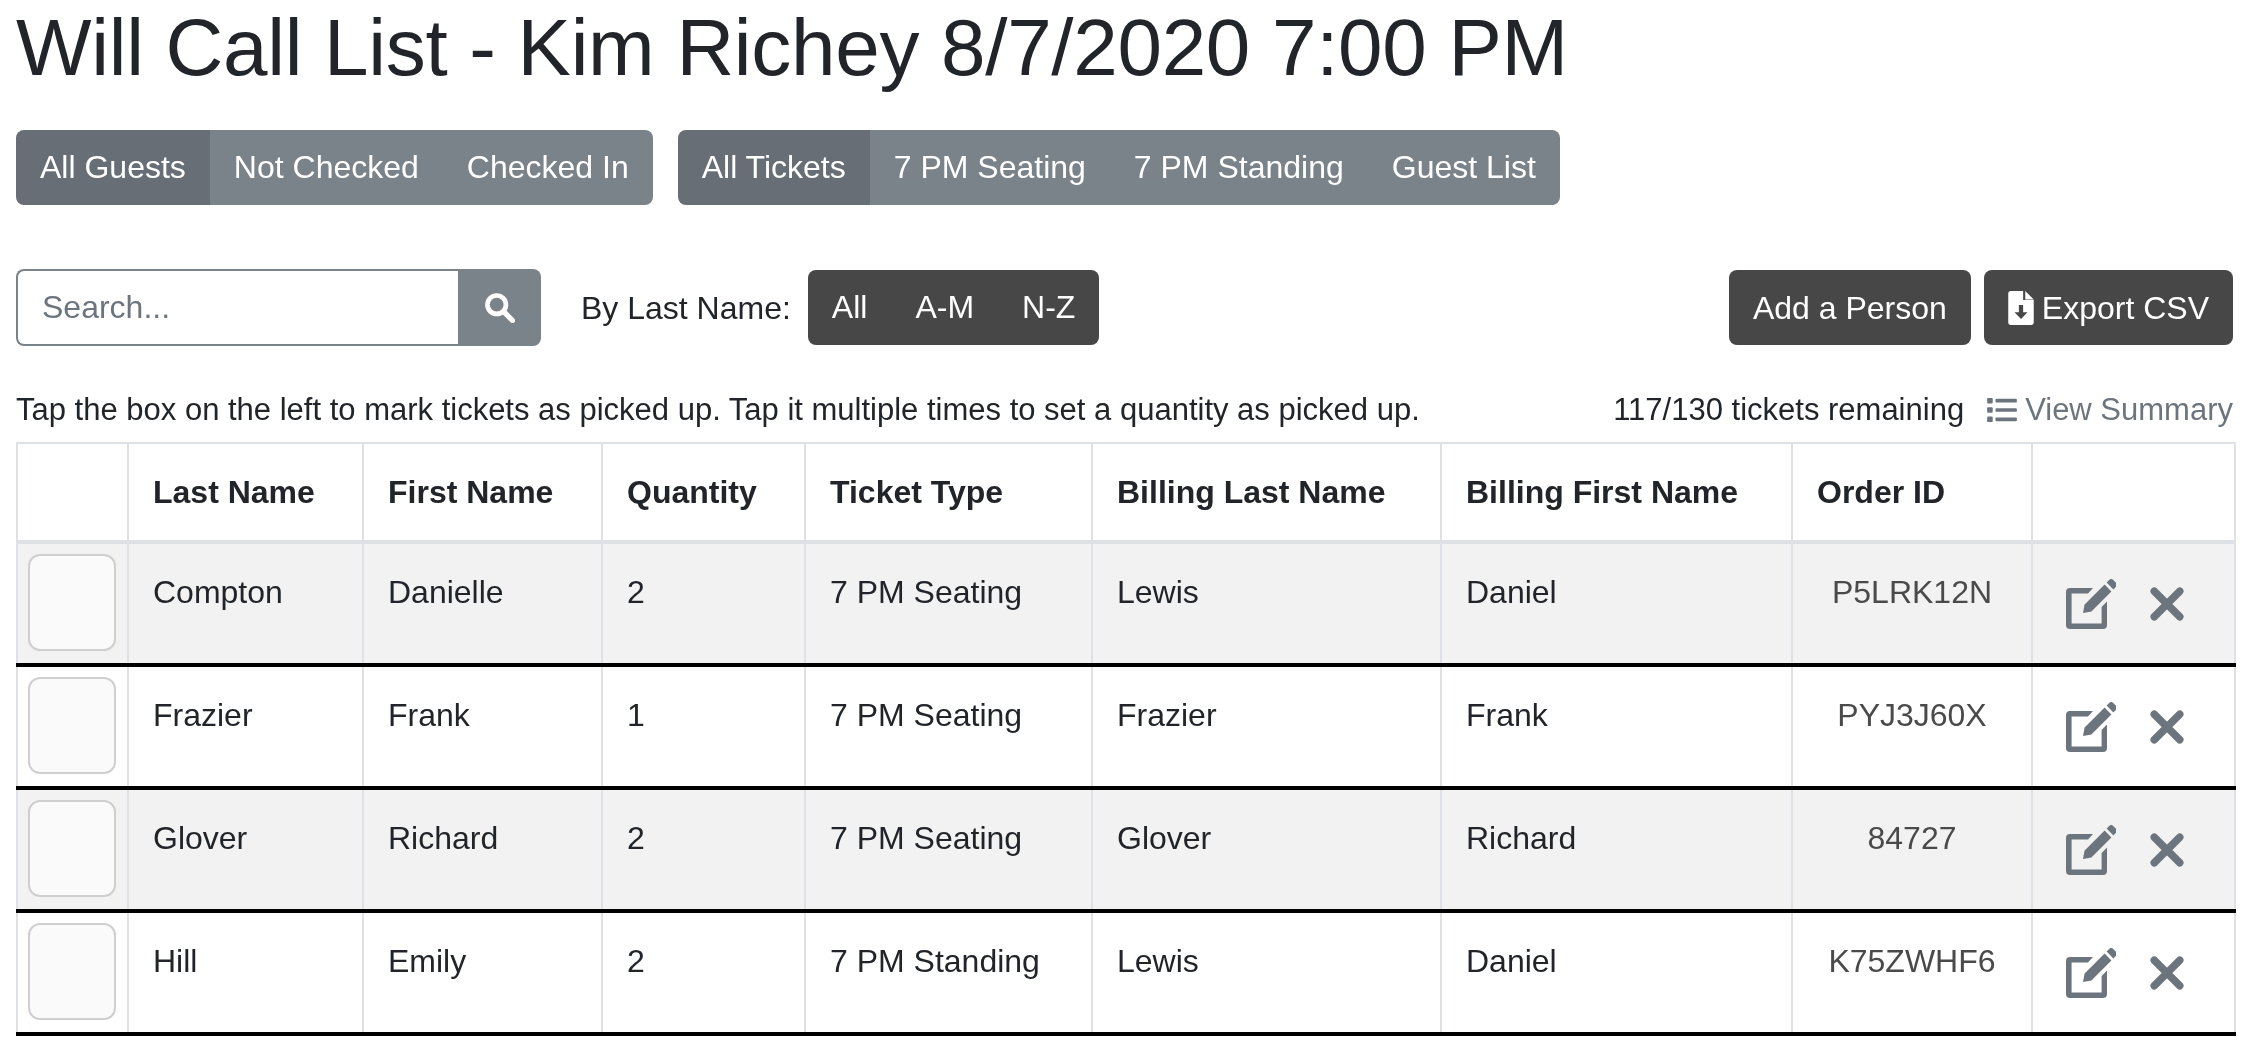 The image size is (2258, 1044). What do you see at coordinates (245, 603) in the screenshot?
I see `table-cell: Compton` at bounding box center [245, 603].